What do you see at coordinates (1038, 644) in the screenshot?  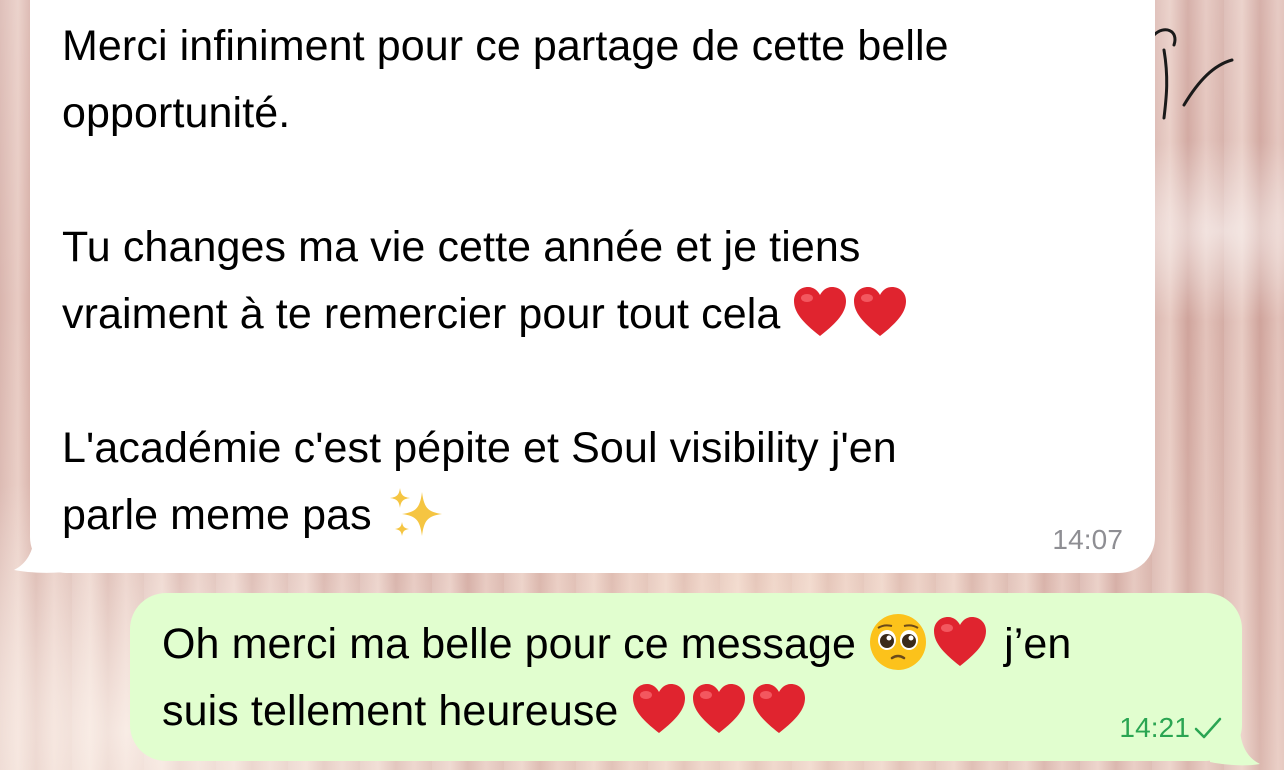 I see `message-text: j’en` at bounding box center [1038, 644].